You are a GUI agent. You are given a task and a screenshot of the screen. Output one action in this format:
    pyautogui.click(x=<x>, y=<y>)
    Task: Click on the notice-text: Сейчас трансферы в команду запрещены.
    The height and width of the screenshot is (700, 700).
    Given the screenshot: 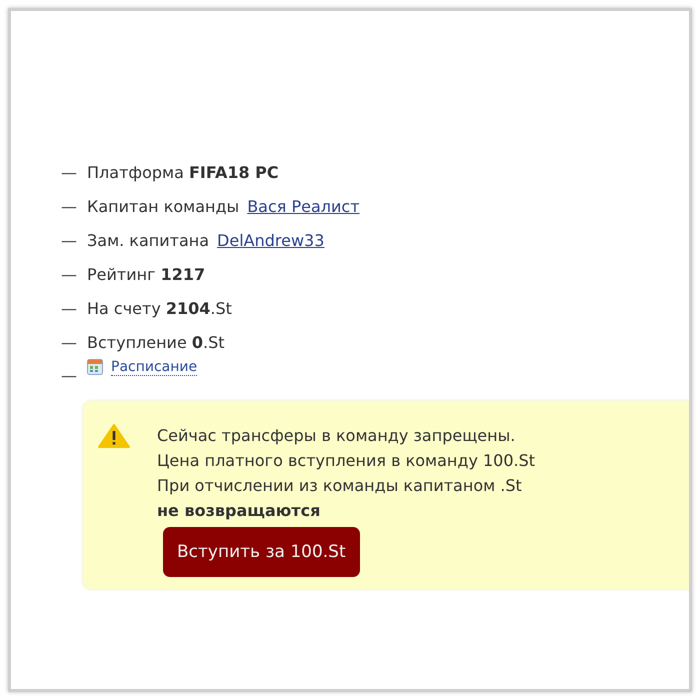 What is the action you would take?
    pyautogui.click(x=336, y=436)
    